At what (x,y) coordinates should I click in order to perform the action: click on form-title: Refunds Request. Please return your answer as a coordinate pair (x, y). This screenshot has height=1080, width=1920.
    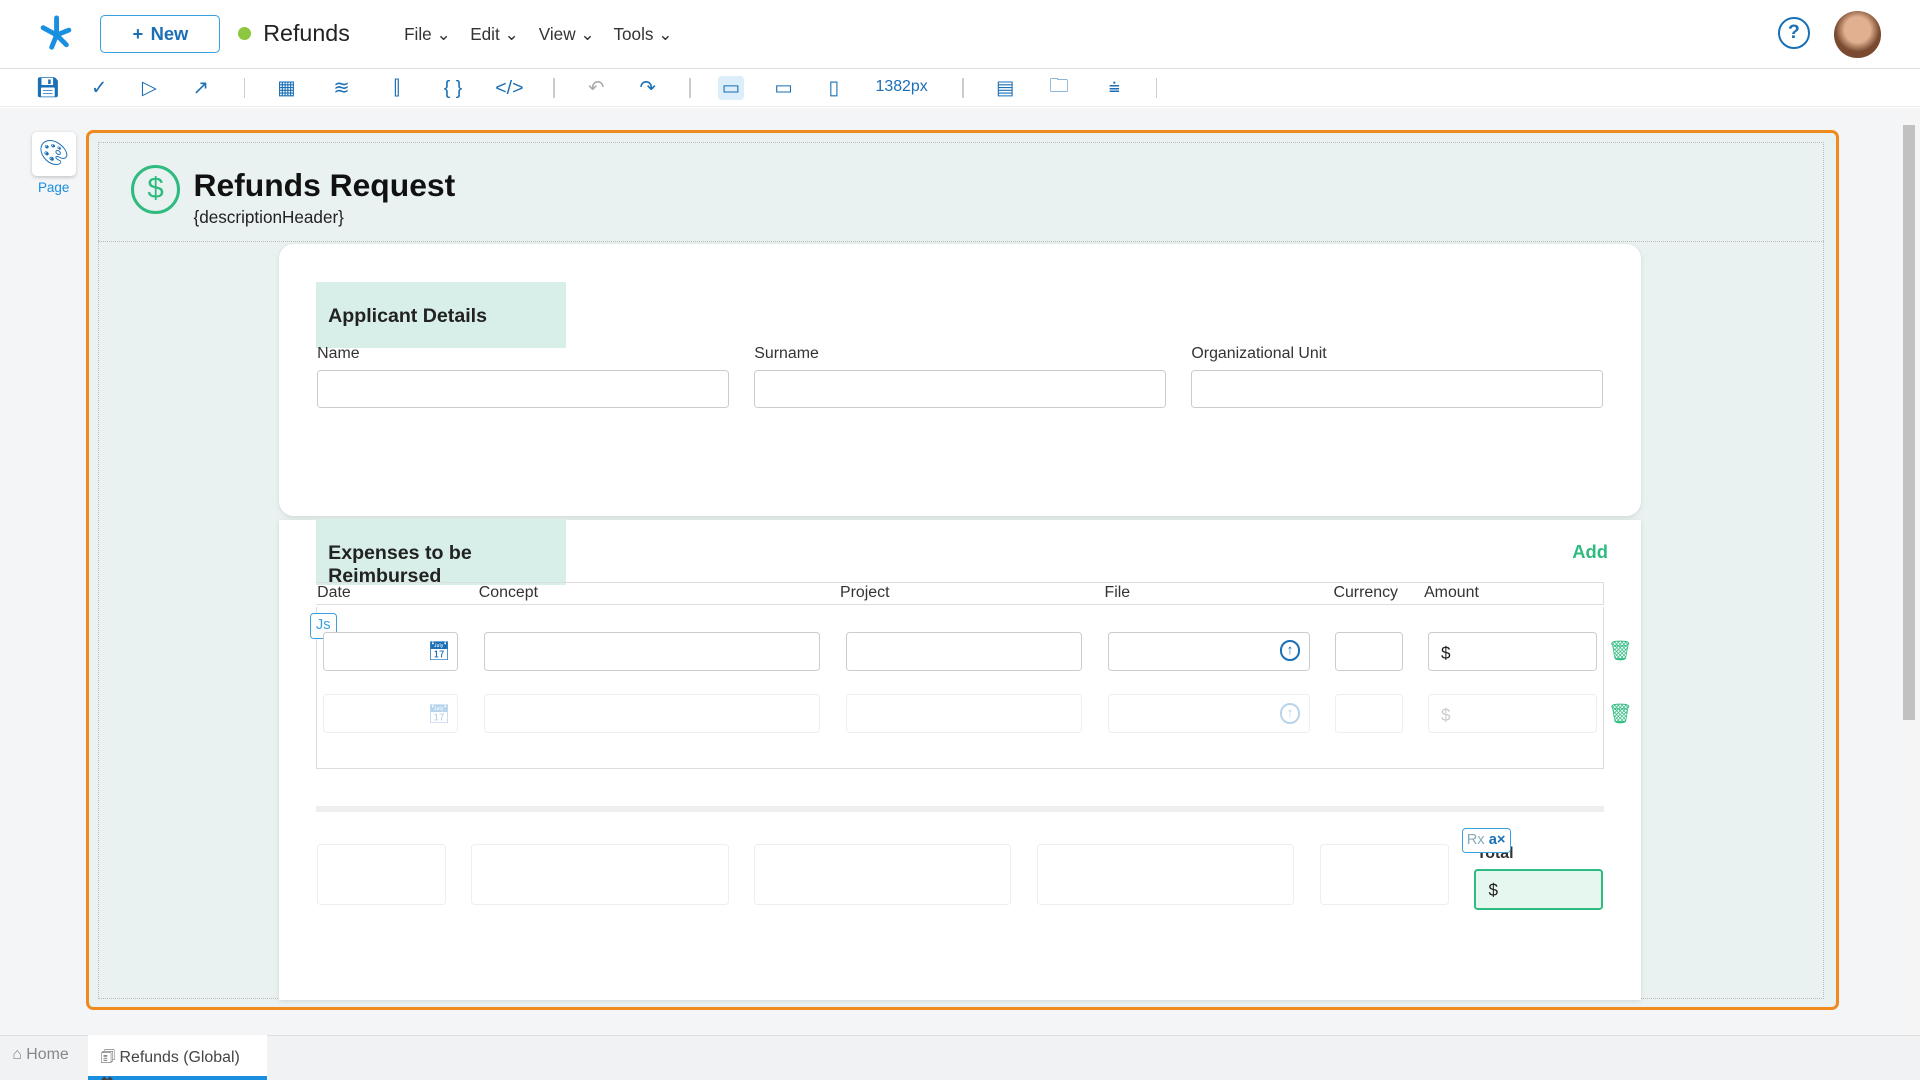
    Looking at the image, I should click on (324, 184).